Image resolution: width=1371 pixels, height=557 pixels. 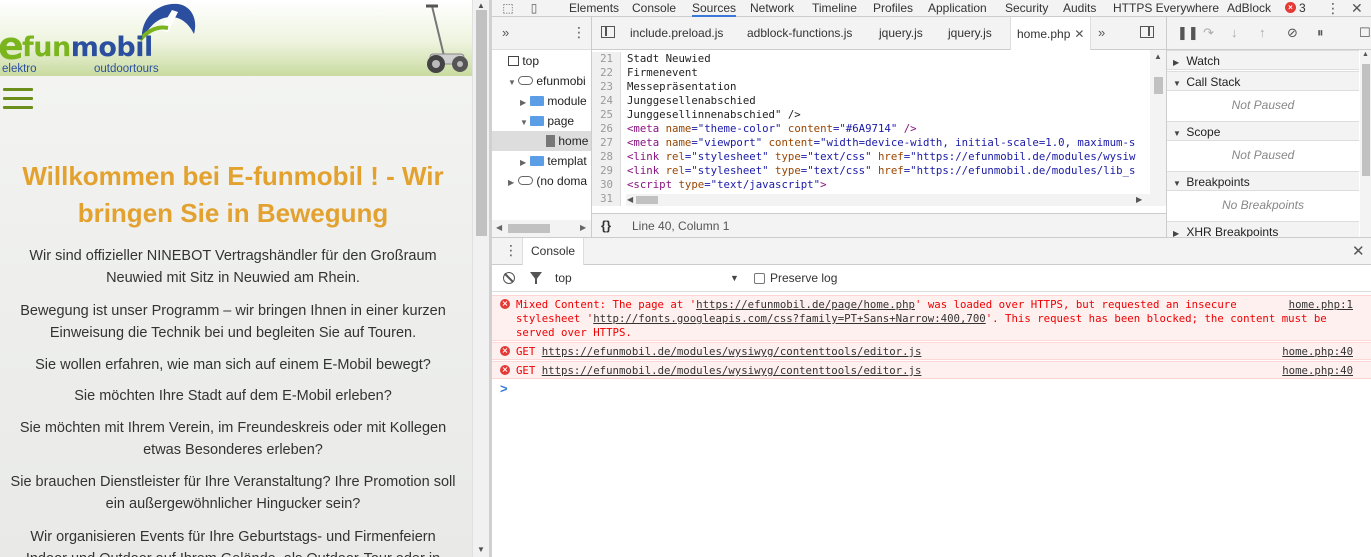 I want to click on step-out-icon: ↑, so click(x=1262, y=32).